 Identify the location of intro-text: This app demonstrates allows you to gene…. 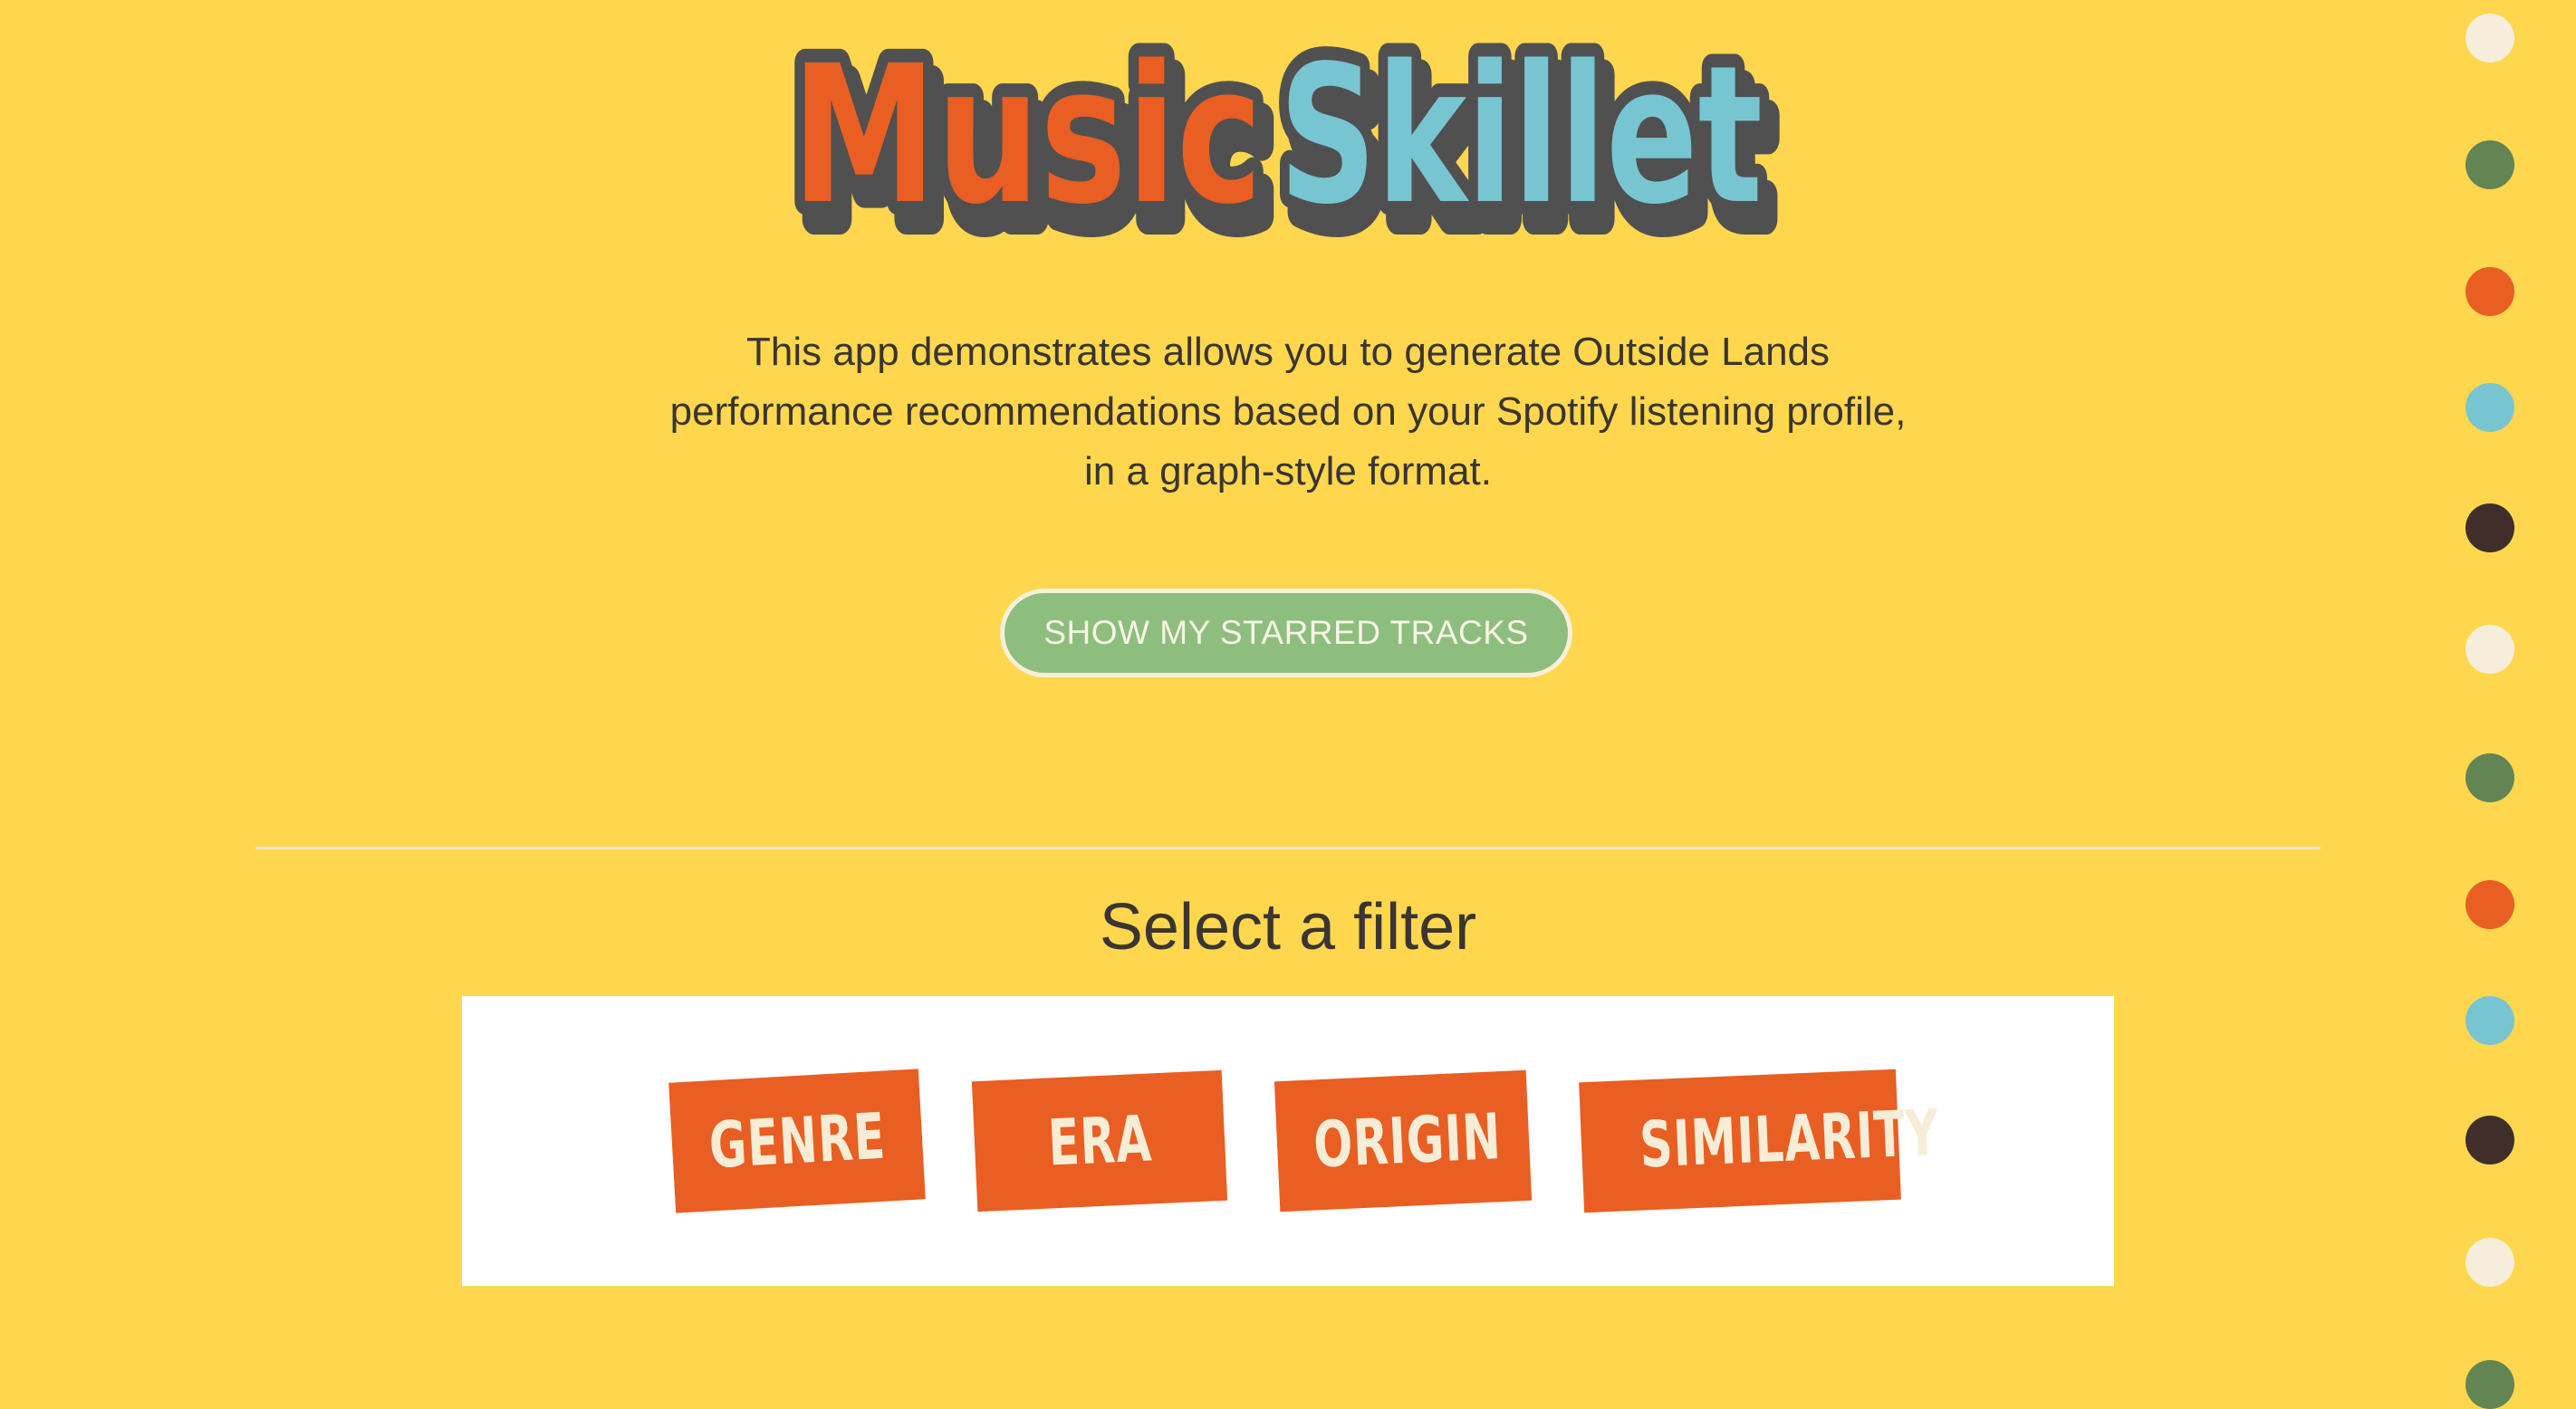
(1288, 412).